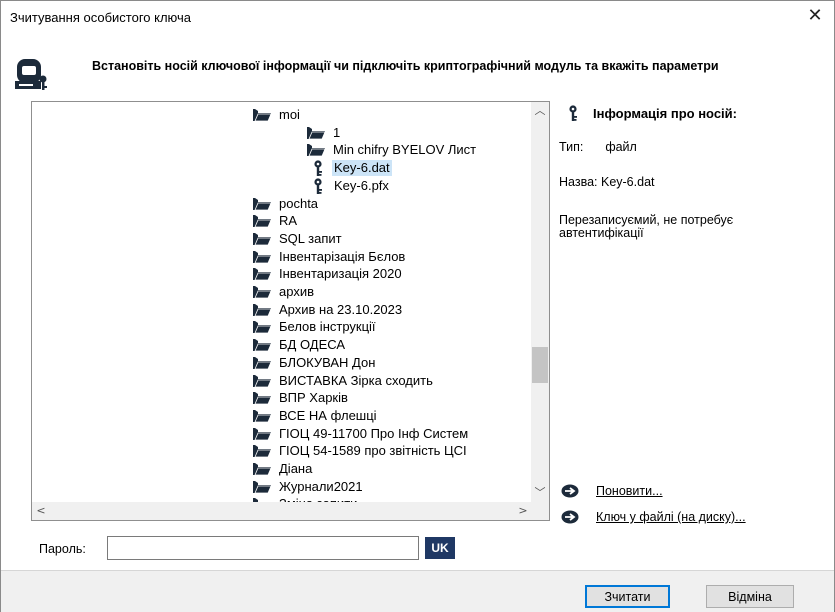  I want to click on close-icon: ✕, so click(815, 17).